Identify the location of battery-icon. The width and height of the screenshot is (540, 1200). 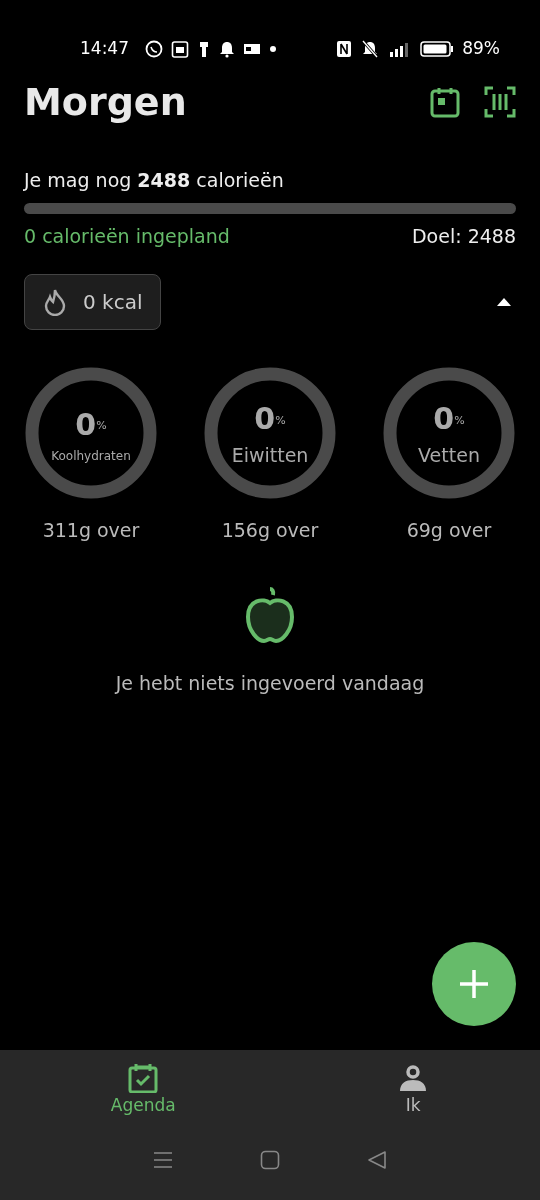
(437, 49).